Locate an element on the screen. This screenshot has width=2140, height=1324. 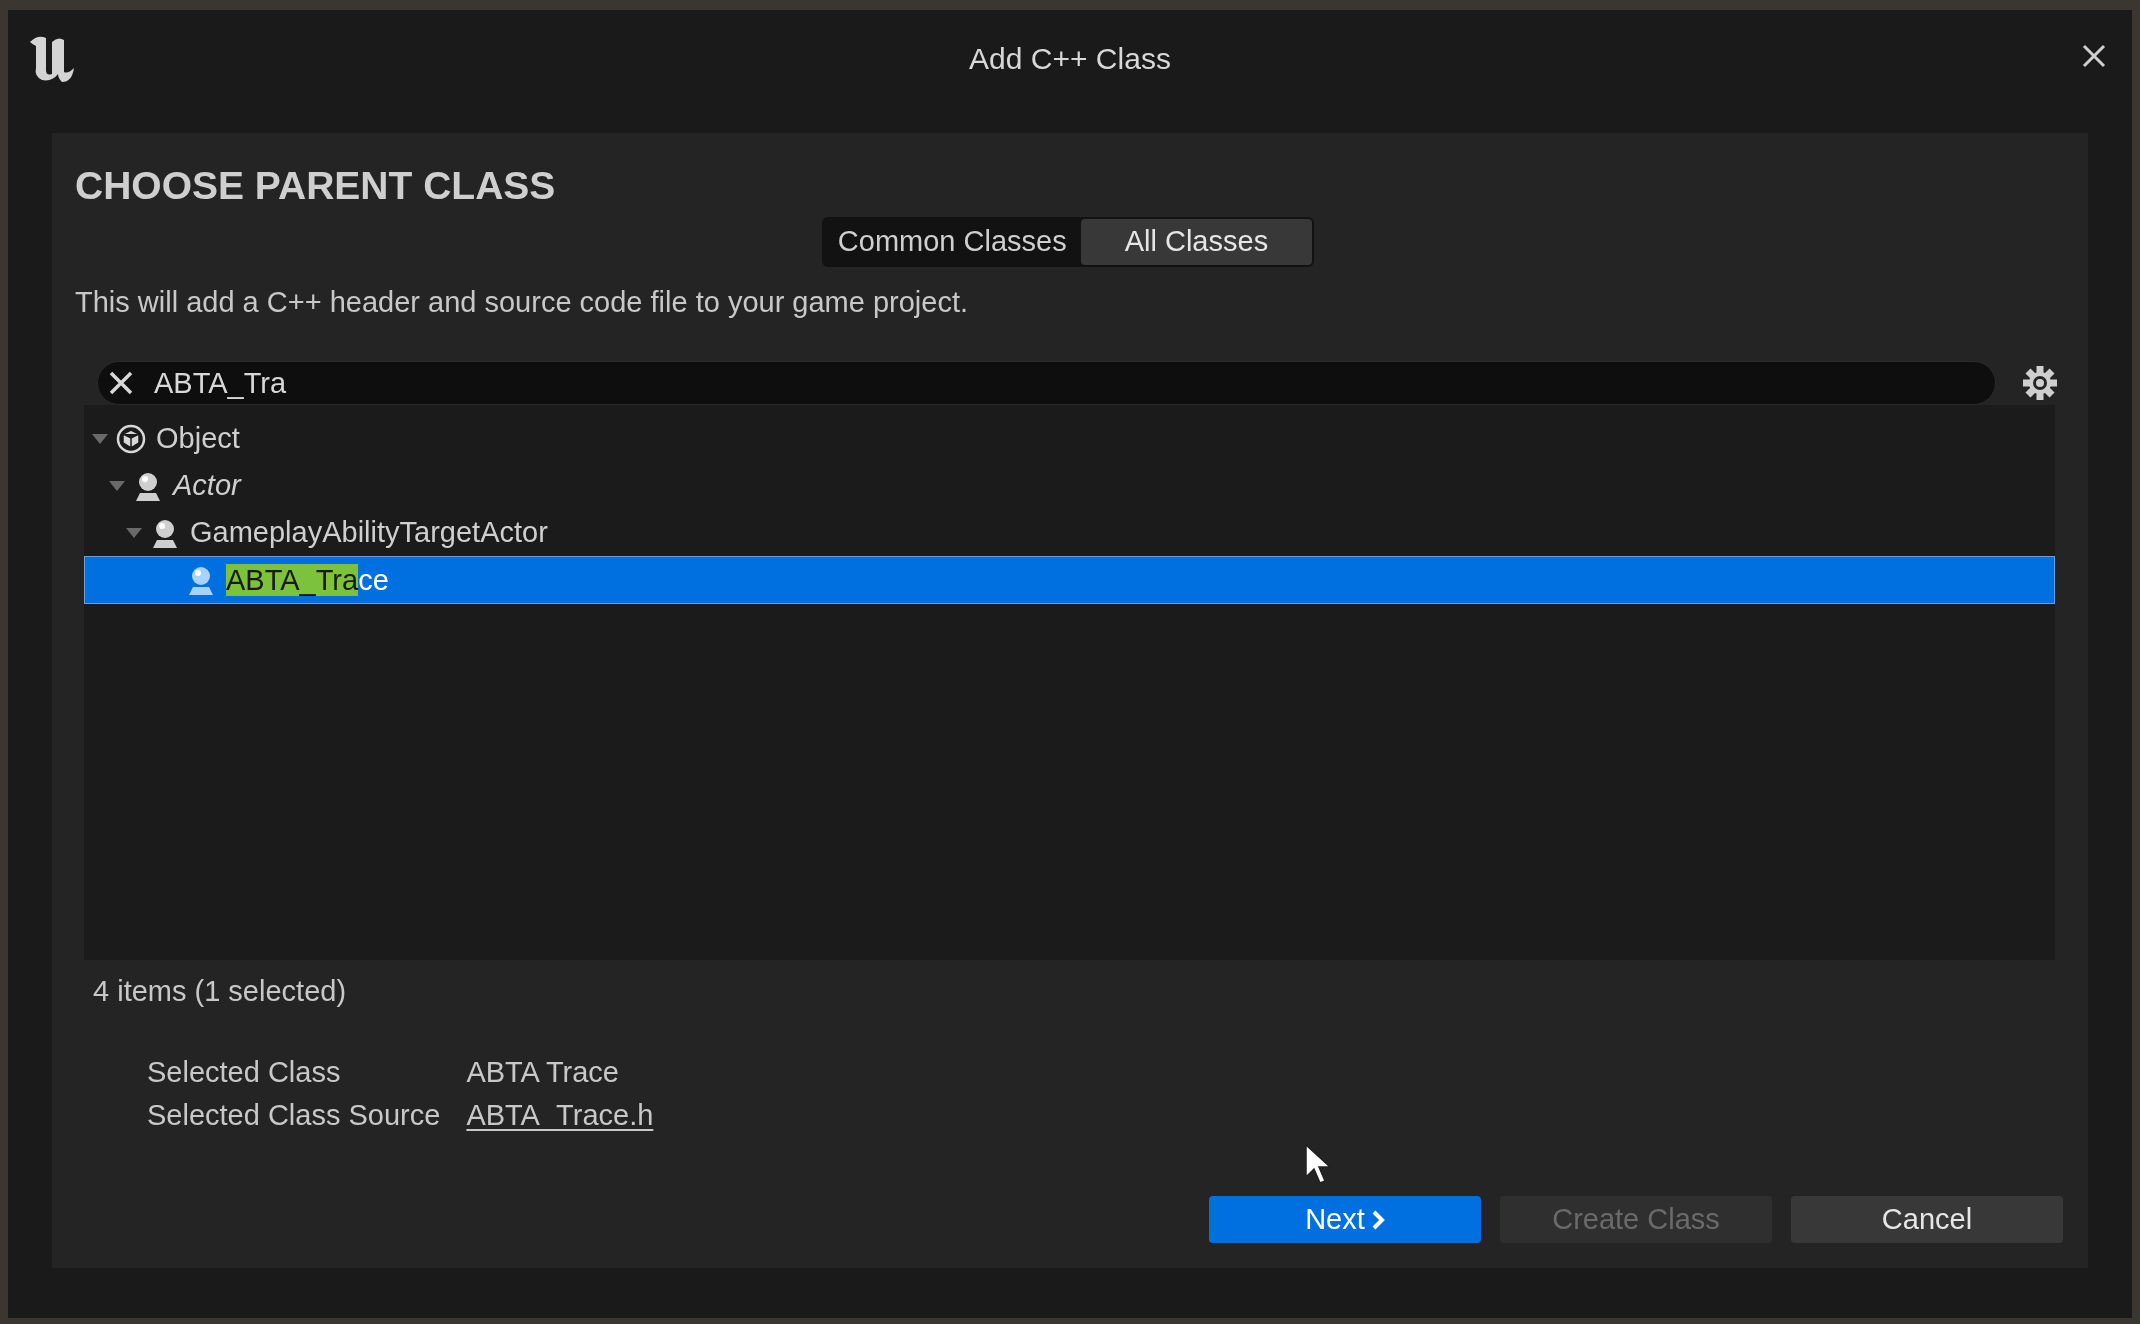
class-name: ABTA_Trace is located at coordinates (307, 580).